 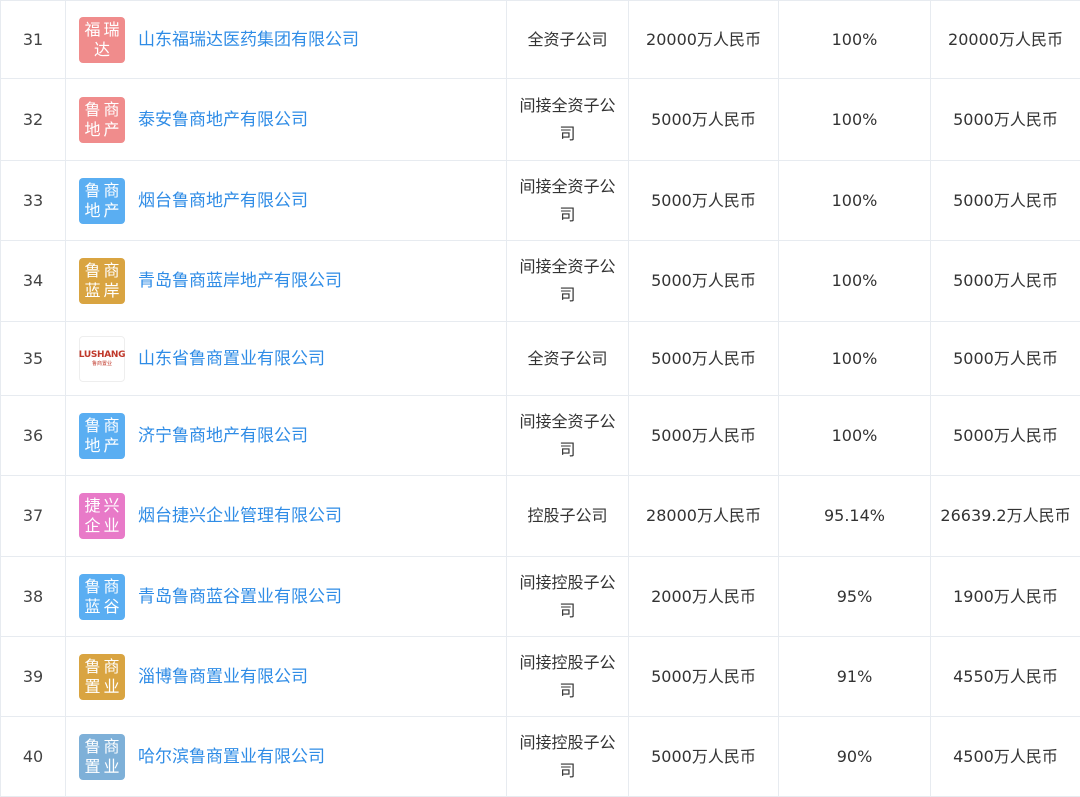 What do you see at coordinates (102, 281) in the screenshot?
I see `company-logo: 鲁商蓝岸` at bounding box center [102, 281].